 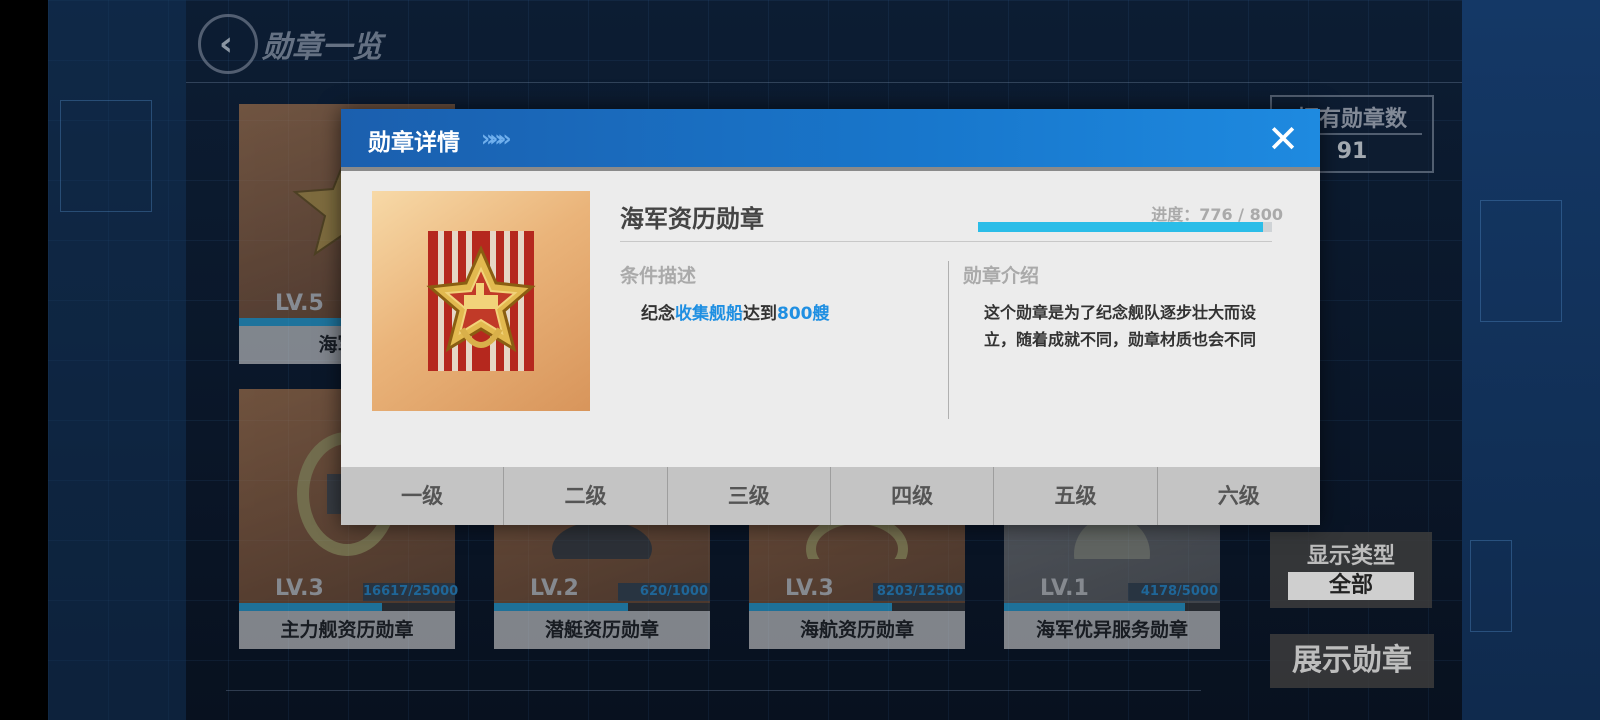 What do you see at coordinates (423, 496) in the screenshot?
I see `tab-level-1: 一级` at bounding box center [423, 496].